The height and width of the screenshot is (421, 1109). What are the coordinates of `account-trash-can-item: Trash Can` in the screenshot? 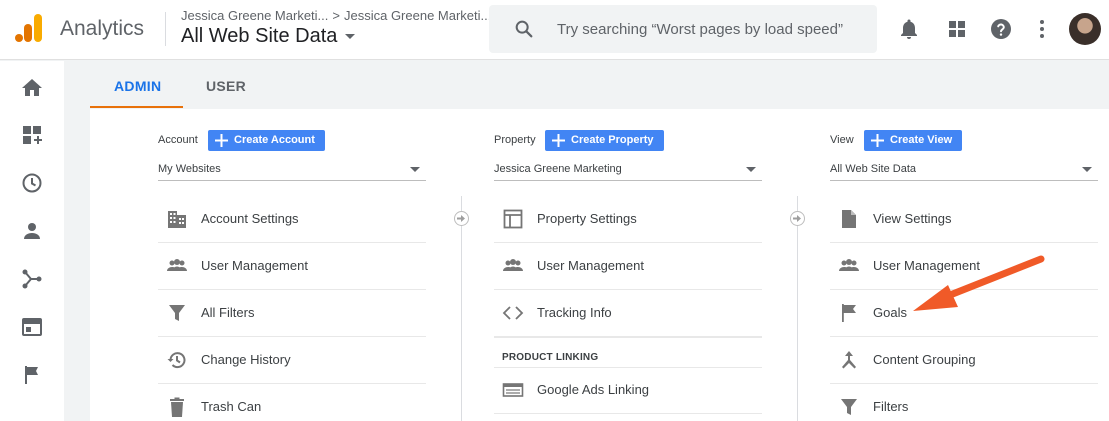 It's located at (292, 402).